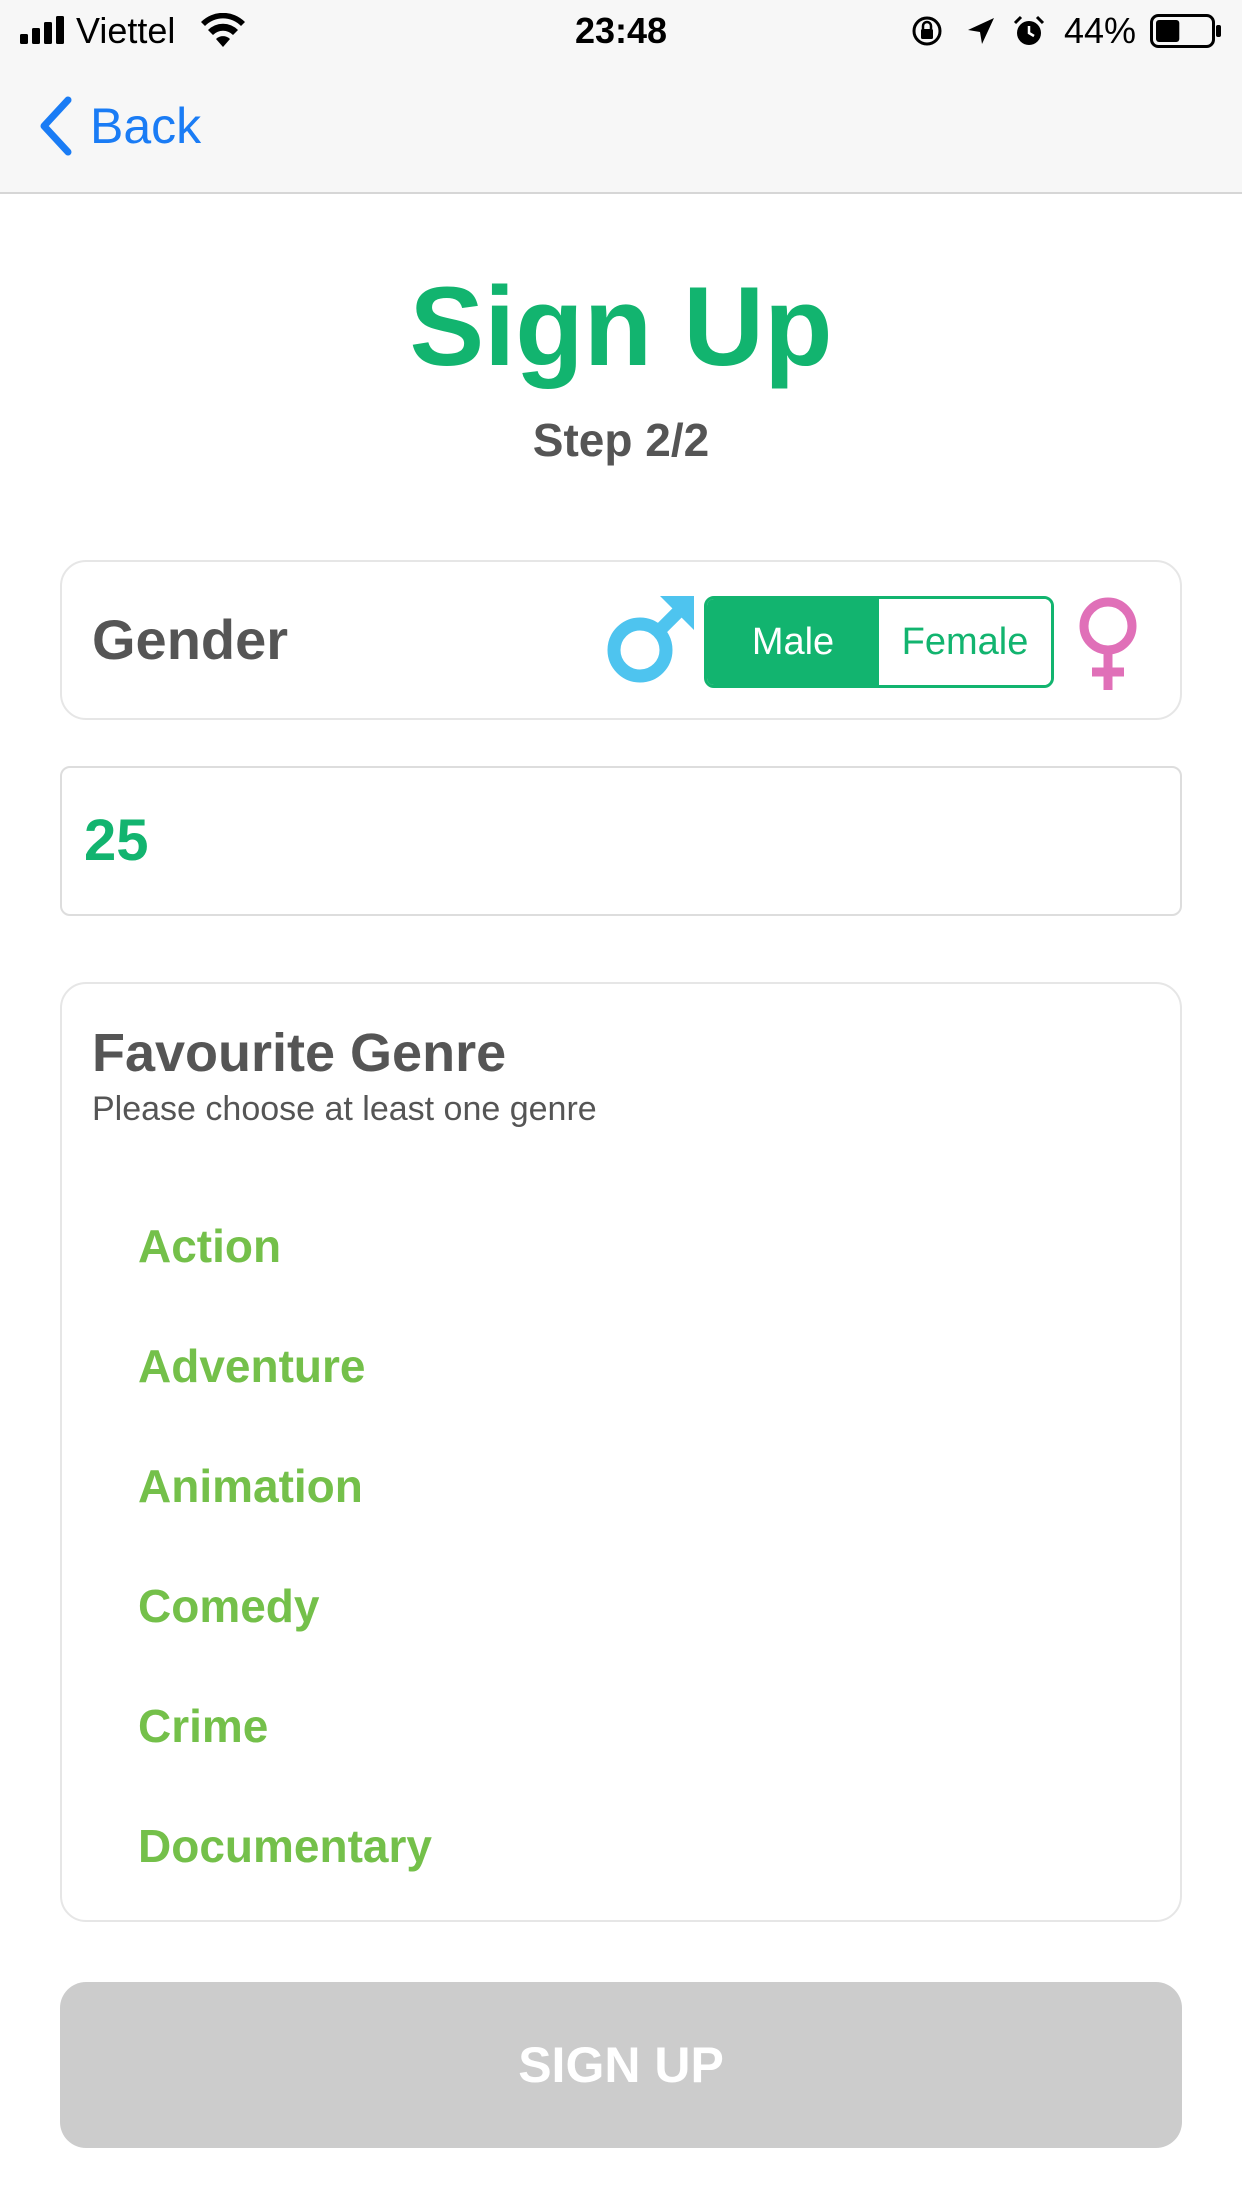 This screenshot has width=1242, height=2208. Describe the element at coordinates (1100, 30) in the screenshot. I see `battery-percent: 44%` at that location.